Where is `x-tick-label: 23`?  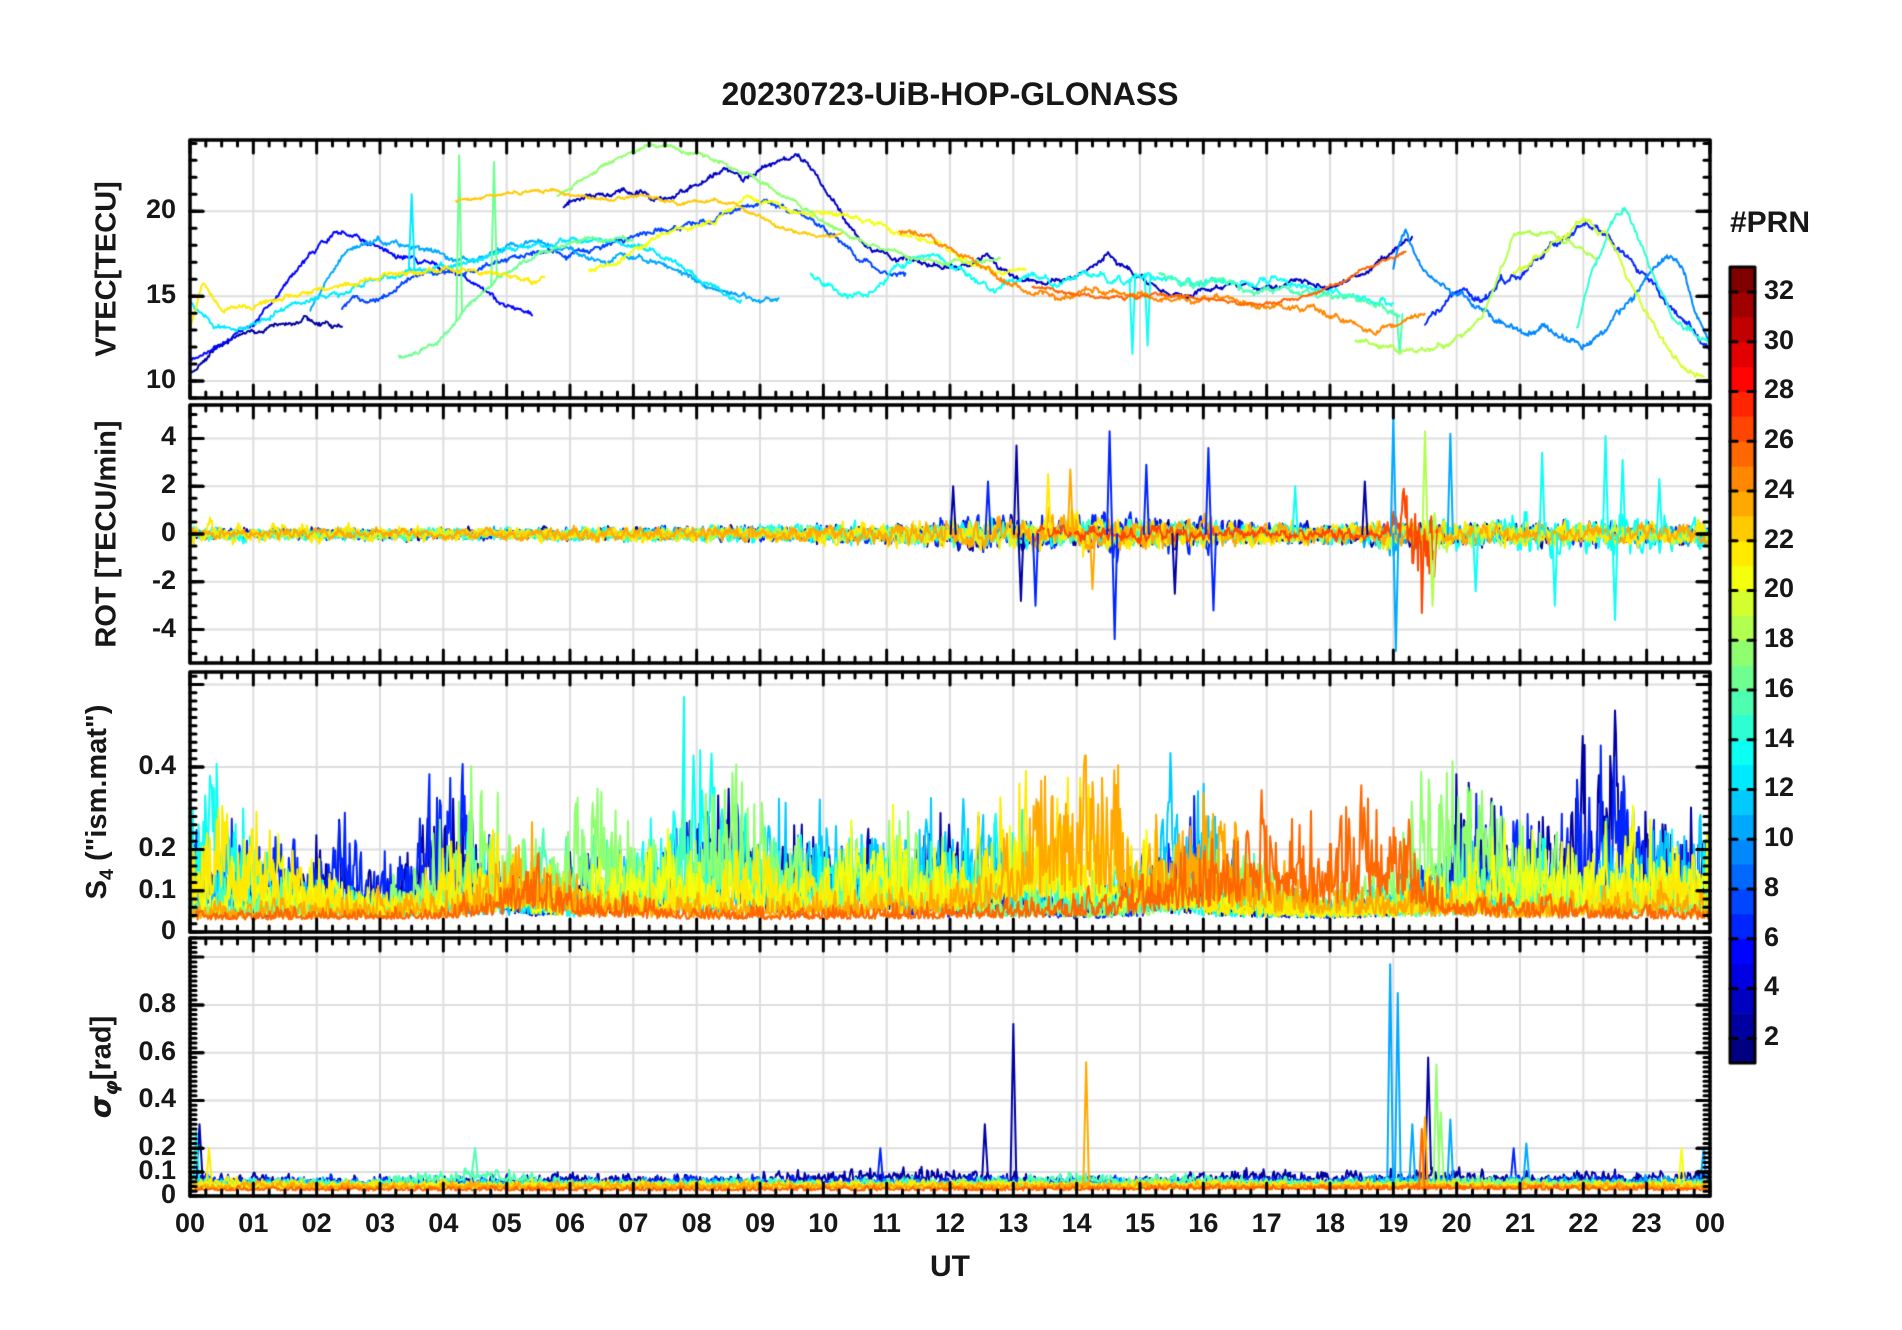 x-tick-label: 23 is located at coordinates (1646, 1223).